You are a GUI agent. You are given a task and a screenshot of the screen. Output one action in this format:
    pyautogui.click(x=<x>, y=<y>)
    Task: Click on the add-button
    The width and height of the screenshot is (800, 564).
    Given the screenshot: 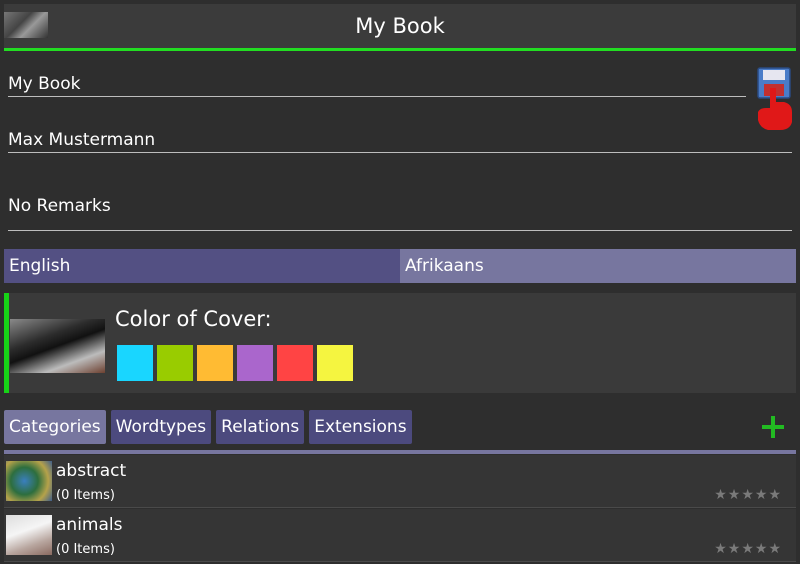 What is the action you would take?
    pyautogui.click(x=773, y=427)
    